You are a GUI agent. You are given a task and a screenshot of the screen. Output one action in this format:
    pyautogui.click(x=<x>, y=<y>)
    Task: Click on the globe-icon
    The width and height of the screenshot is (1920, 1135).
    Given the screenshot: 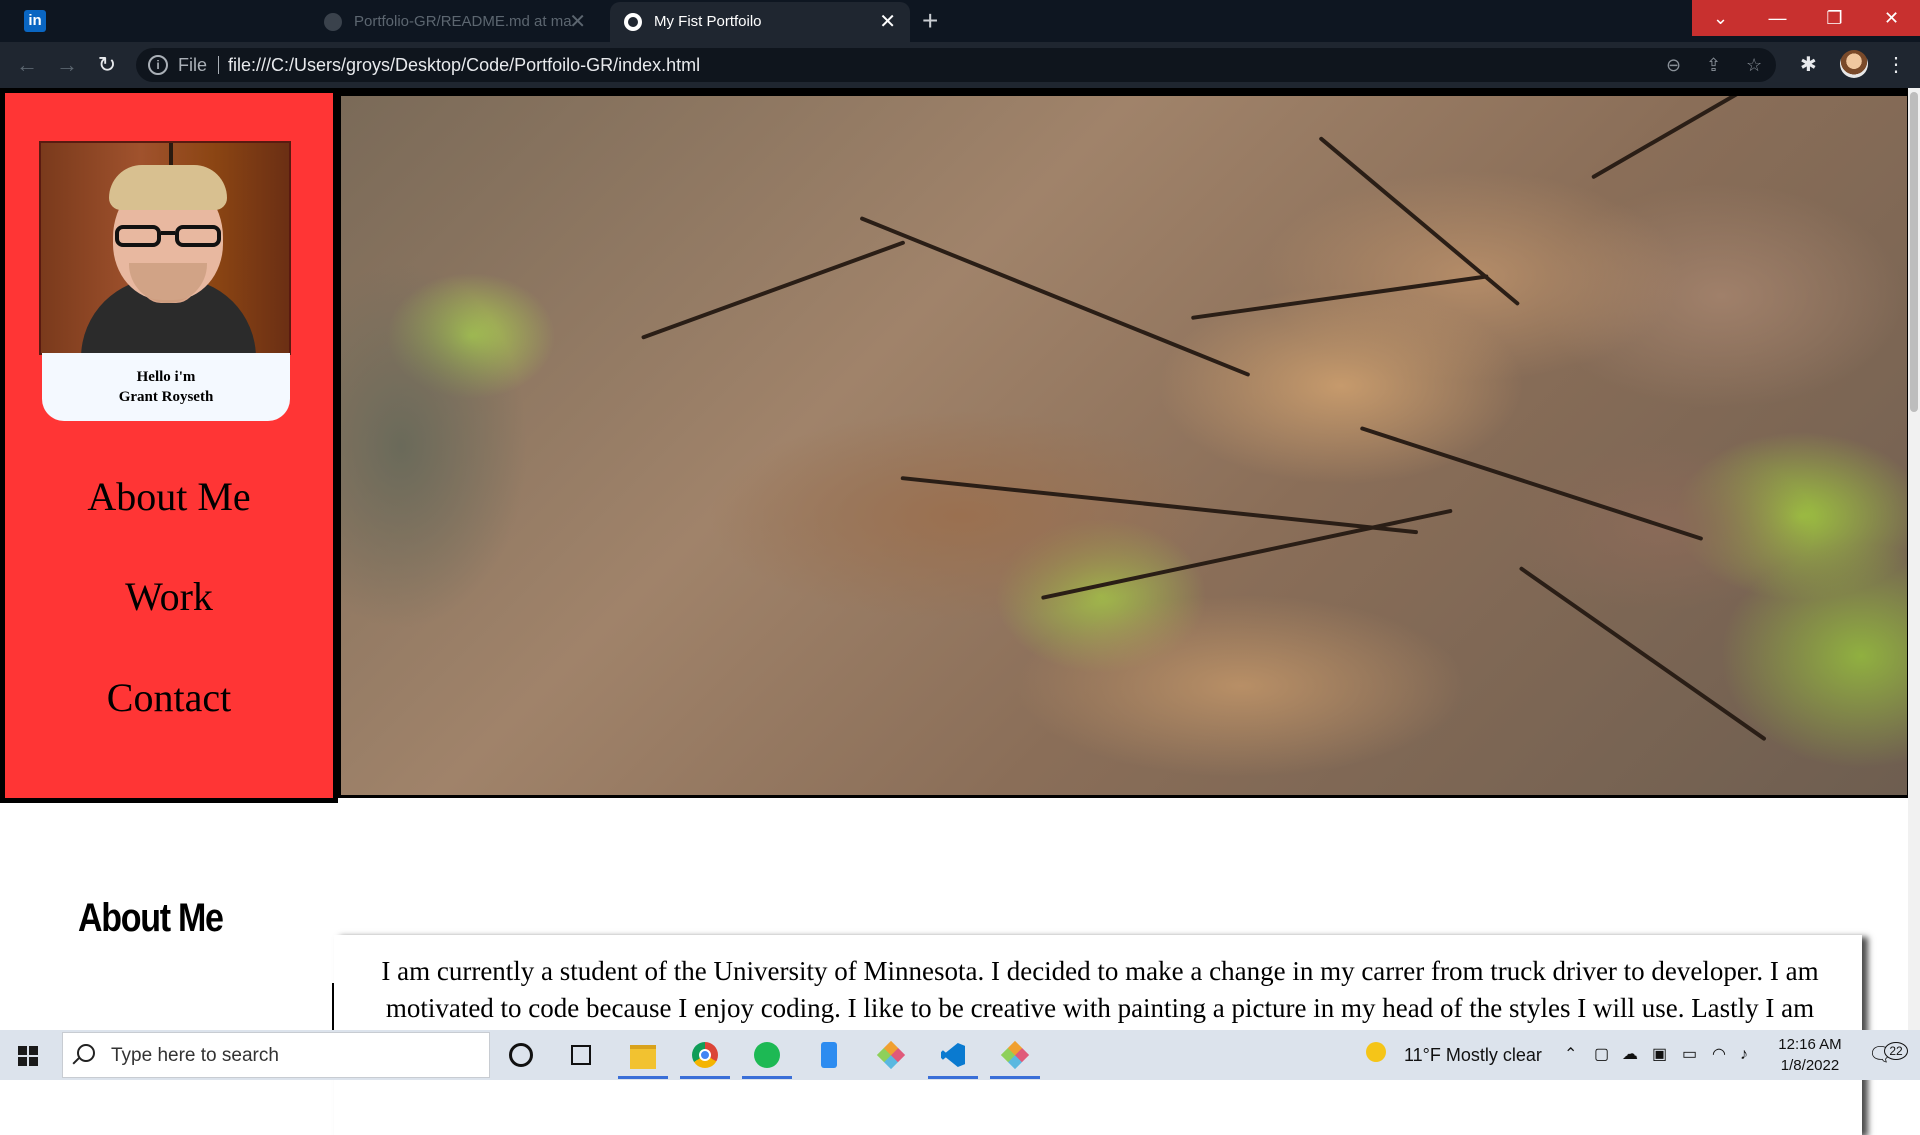 What is the action you would take?
    pyautogui.click(x=633, y=22)
    